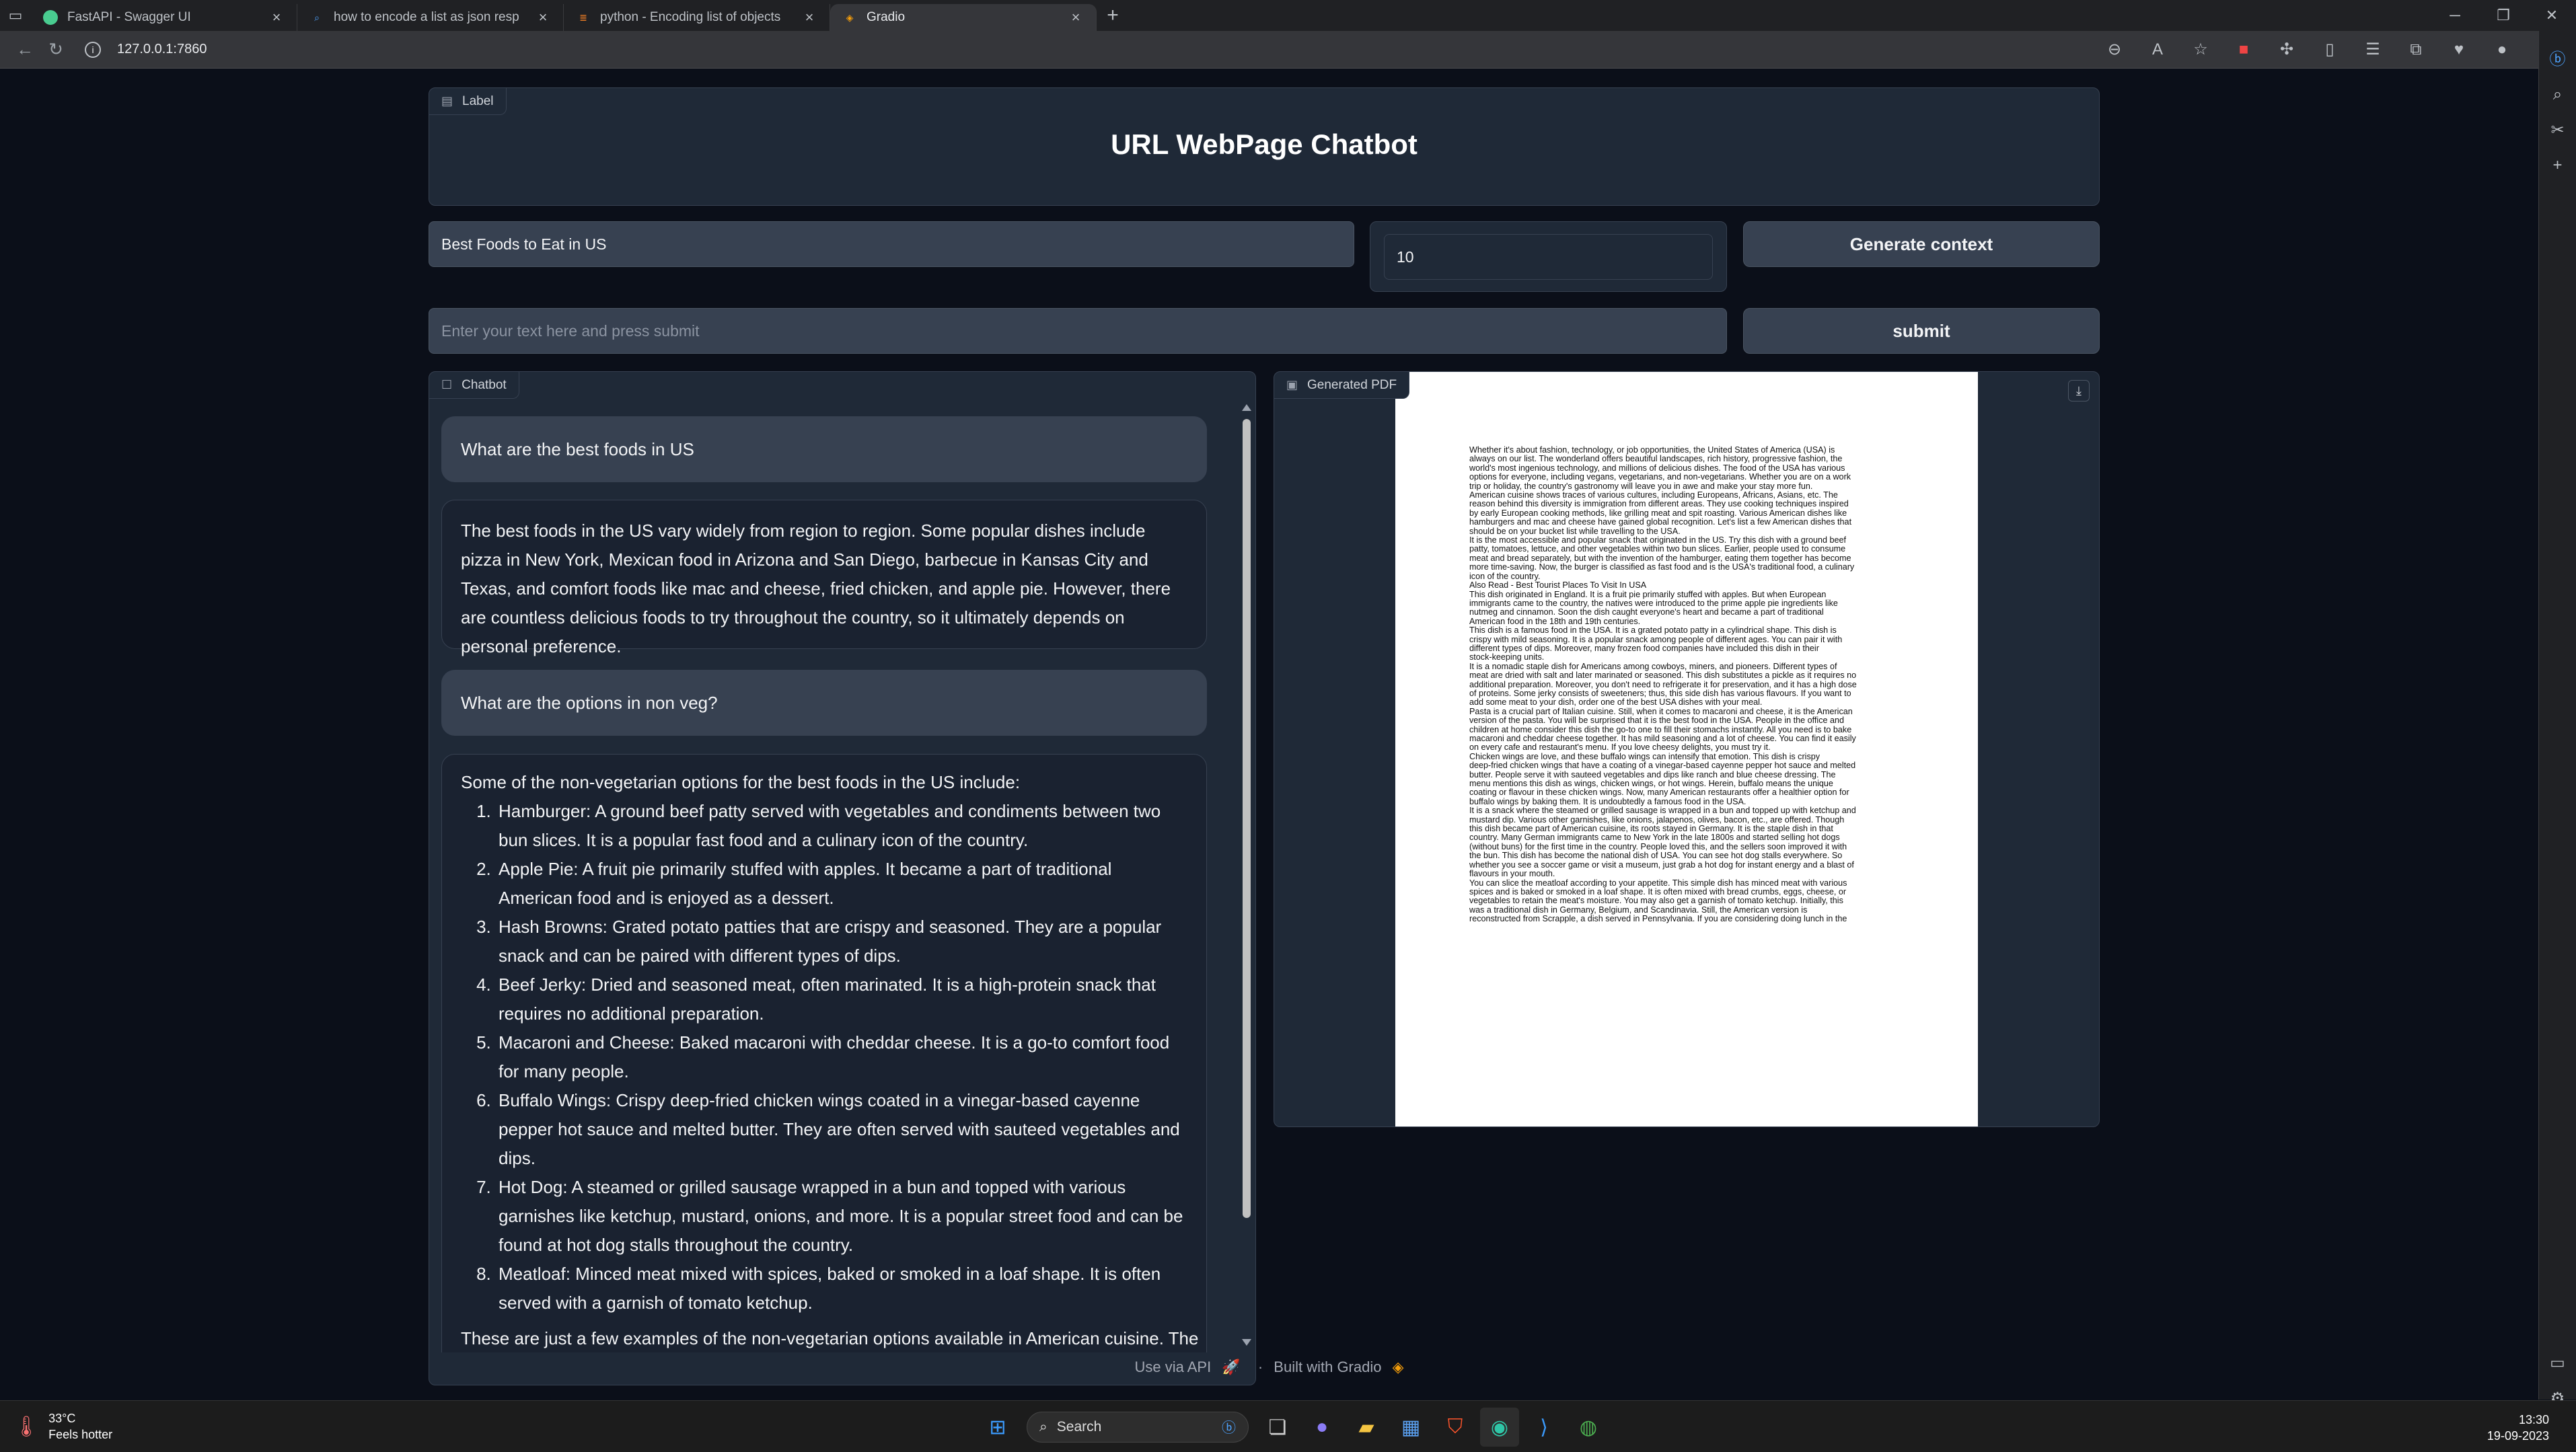  I want to click on gradio-icon: ◈, so click(850, 17).